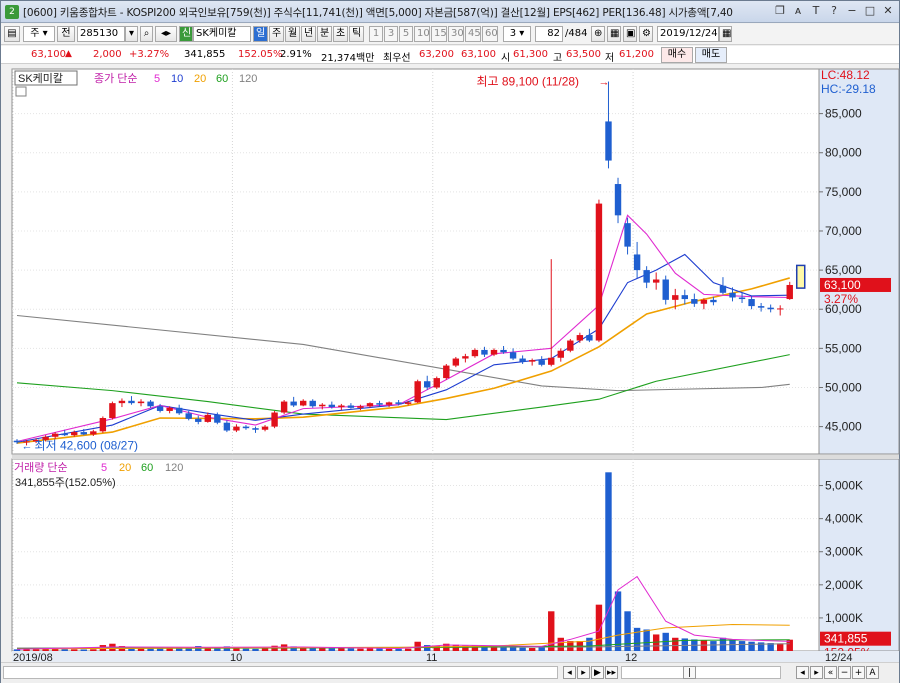 The height and width of the screenshot is (683, 900). Describe the element at coordinates (12, 34) in the screenshot. I see `menu-icon: ▤` at that location.